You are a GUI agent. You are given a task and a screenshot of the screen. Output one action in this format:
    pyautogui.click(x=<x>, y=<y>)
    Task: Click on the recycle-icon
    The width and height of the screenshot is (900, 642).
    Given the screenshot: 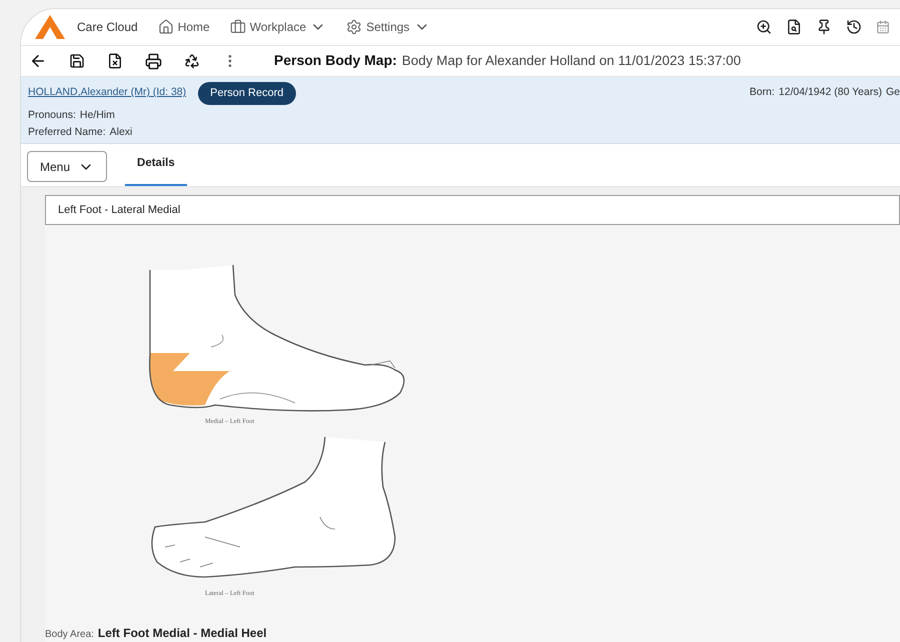 What is the action you would take?
    pyautogui.click(x=192, y=61)
    